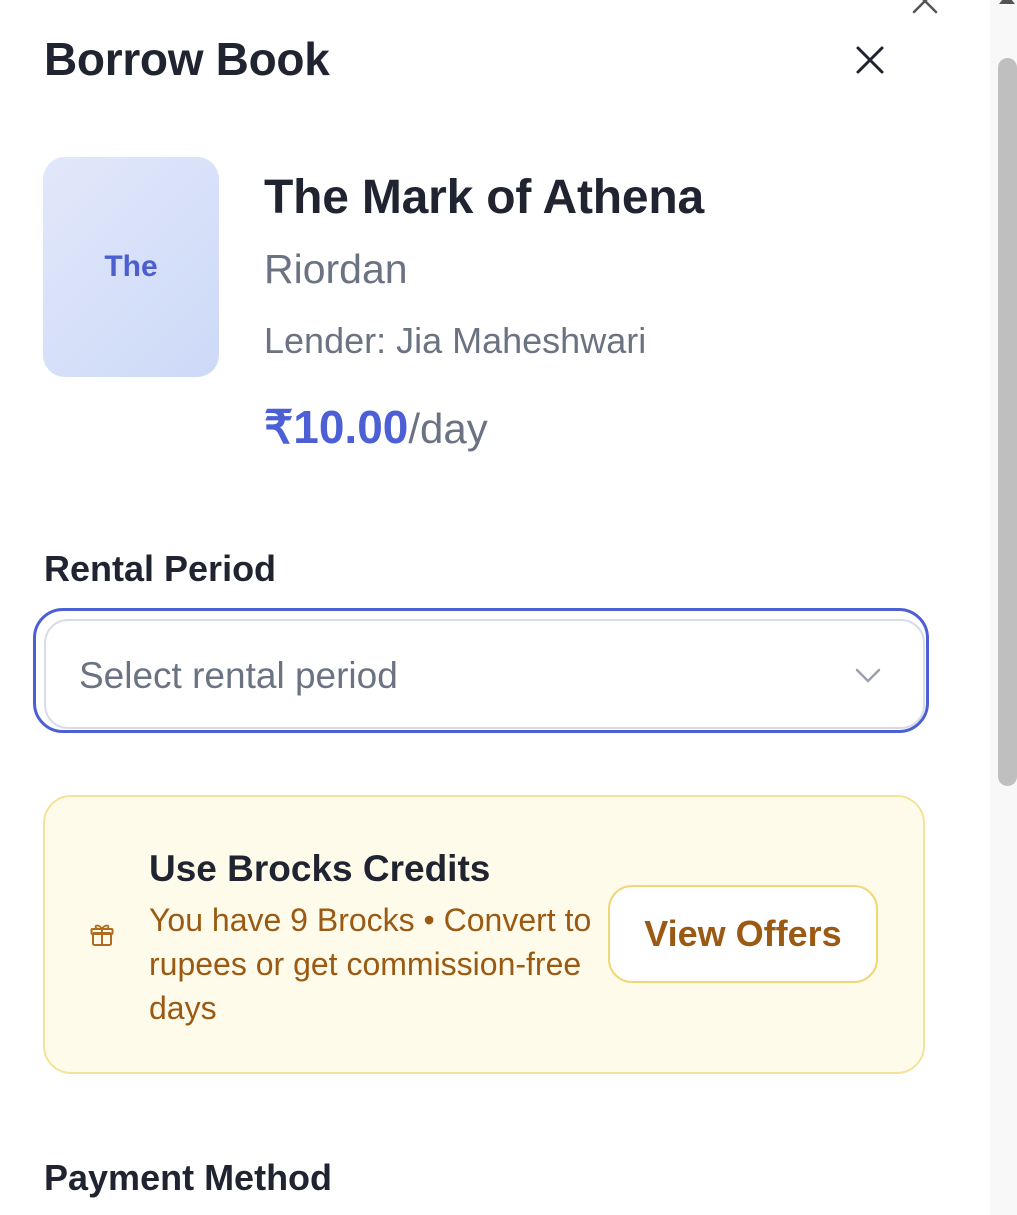 This screenshot has height=1215, width=1017. I want to click on gift-icon, so click(102, 935).